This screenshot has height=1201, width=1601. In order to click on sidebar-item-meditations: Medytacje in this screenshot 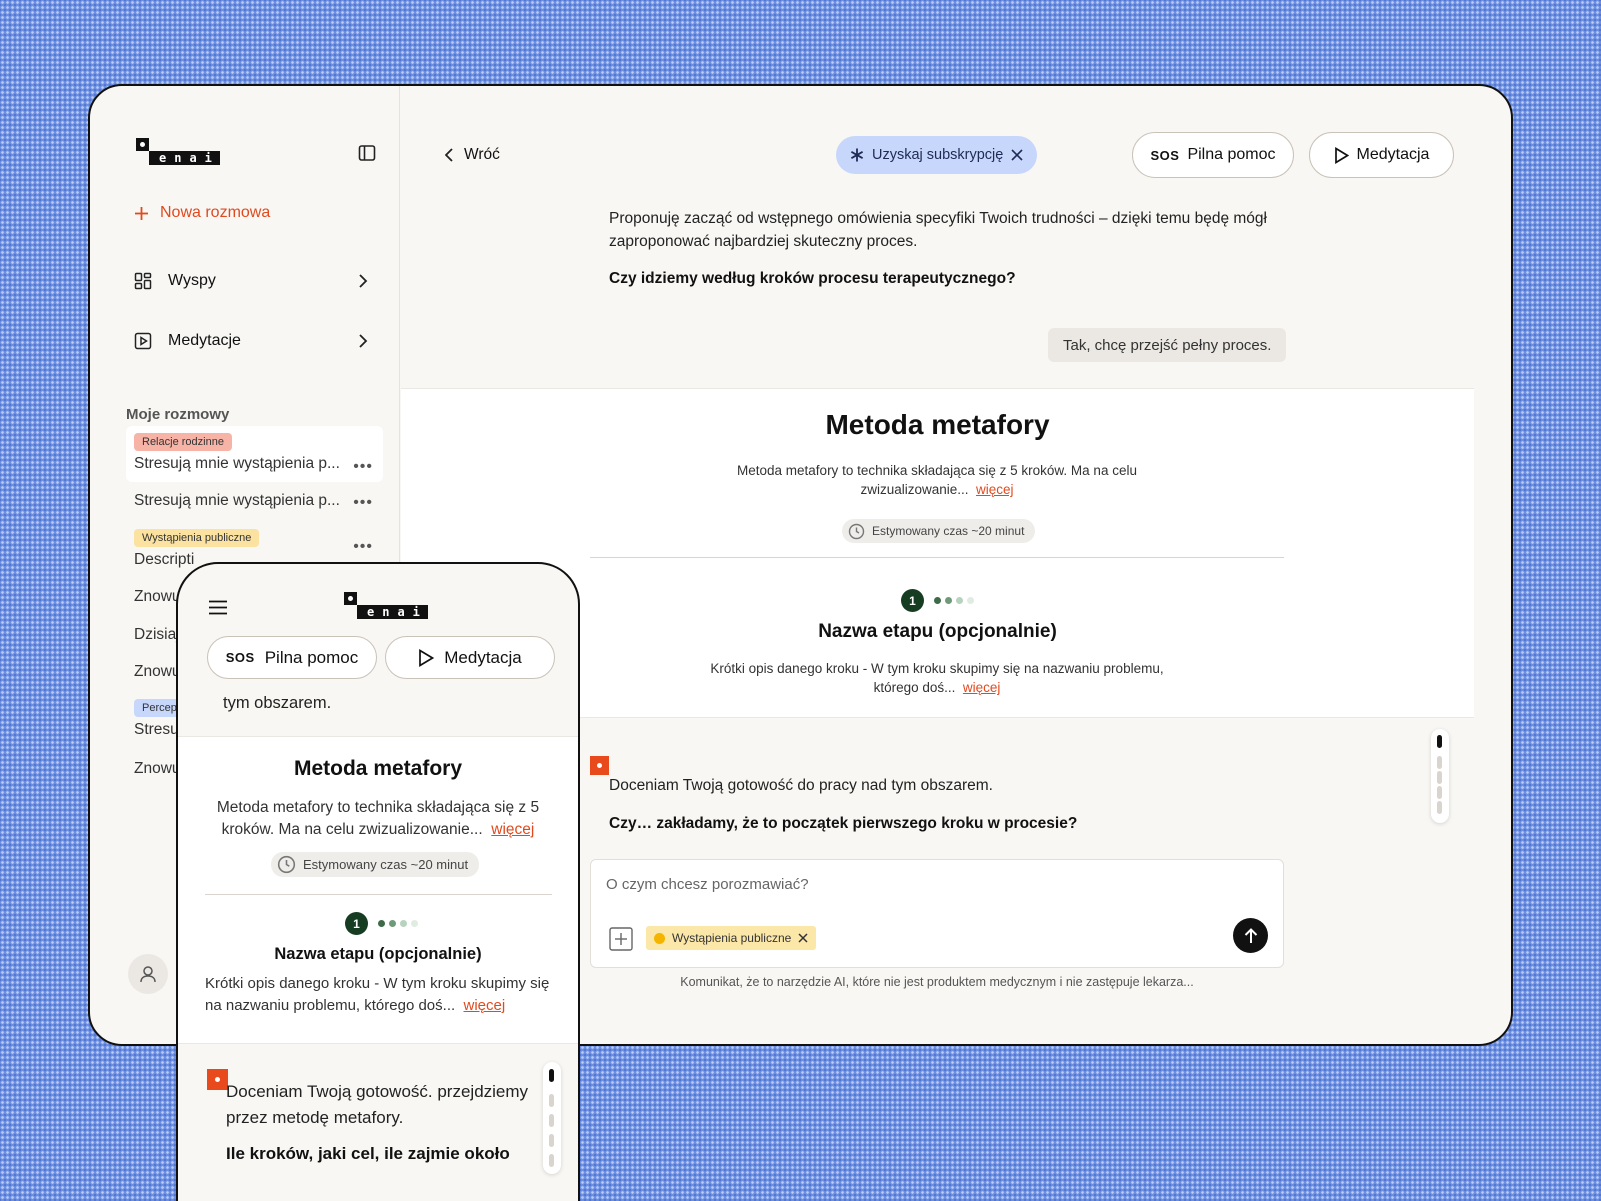, I will do `click(251, 341)`.